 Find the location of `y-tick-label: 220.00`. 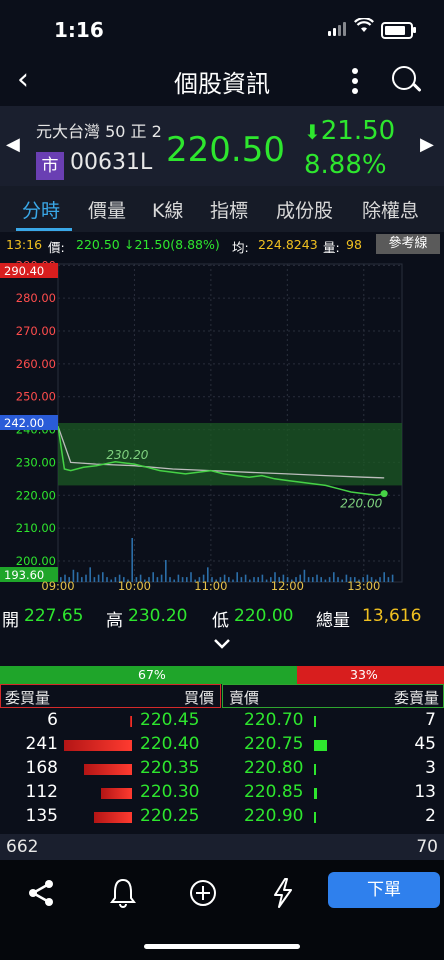

y-tick-label: 220.00 is located at coordinates (36, 495).